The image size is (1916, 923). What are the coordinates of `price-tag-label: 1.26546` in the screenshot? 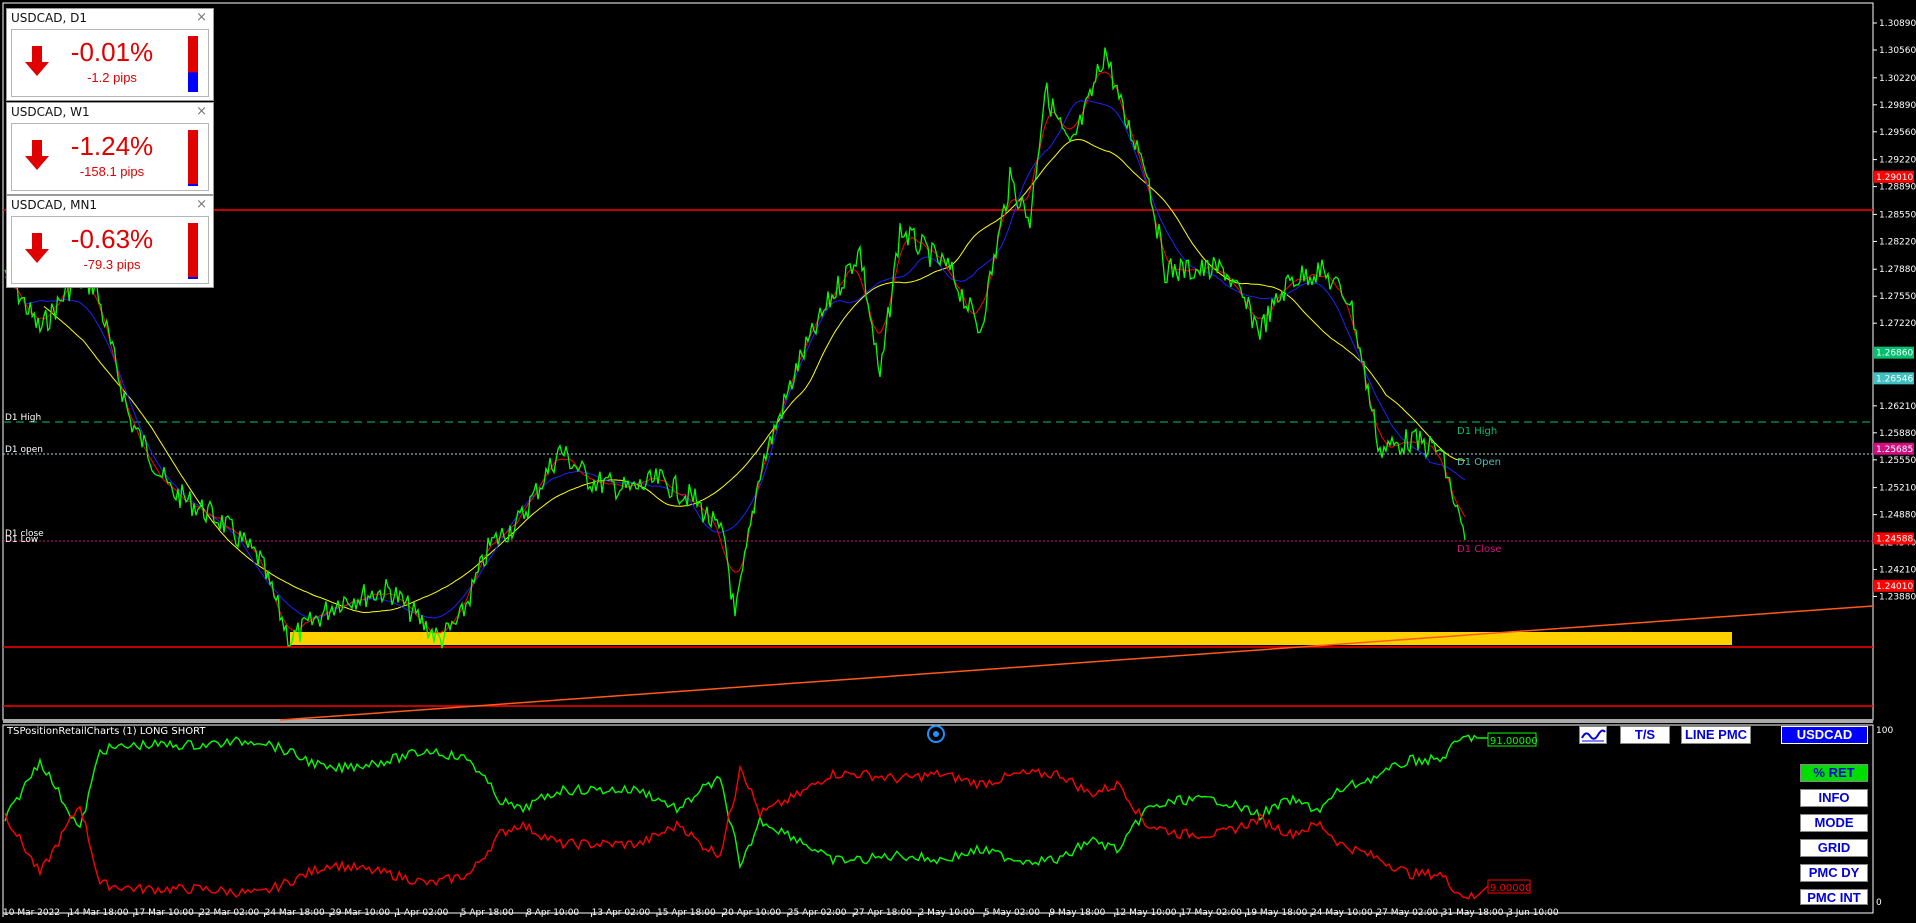 It's located at (1894, 379).